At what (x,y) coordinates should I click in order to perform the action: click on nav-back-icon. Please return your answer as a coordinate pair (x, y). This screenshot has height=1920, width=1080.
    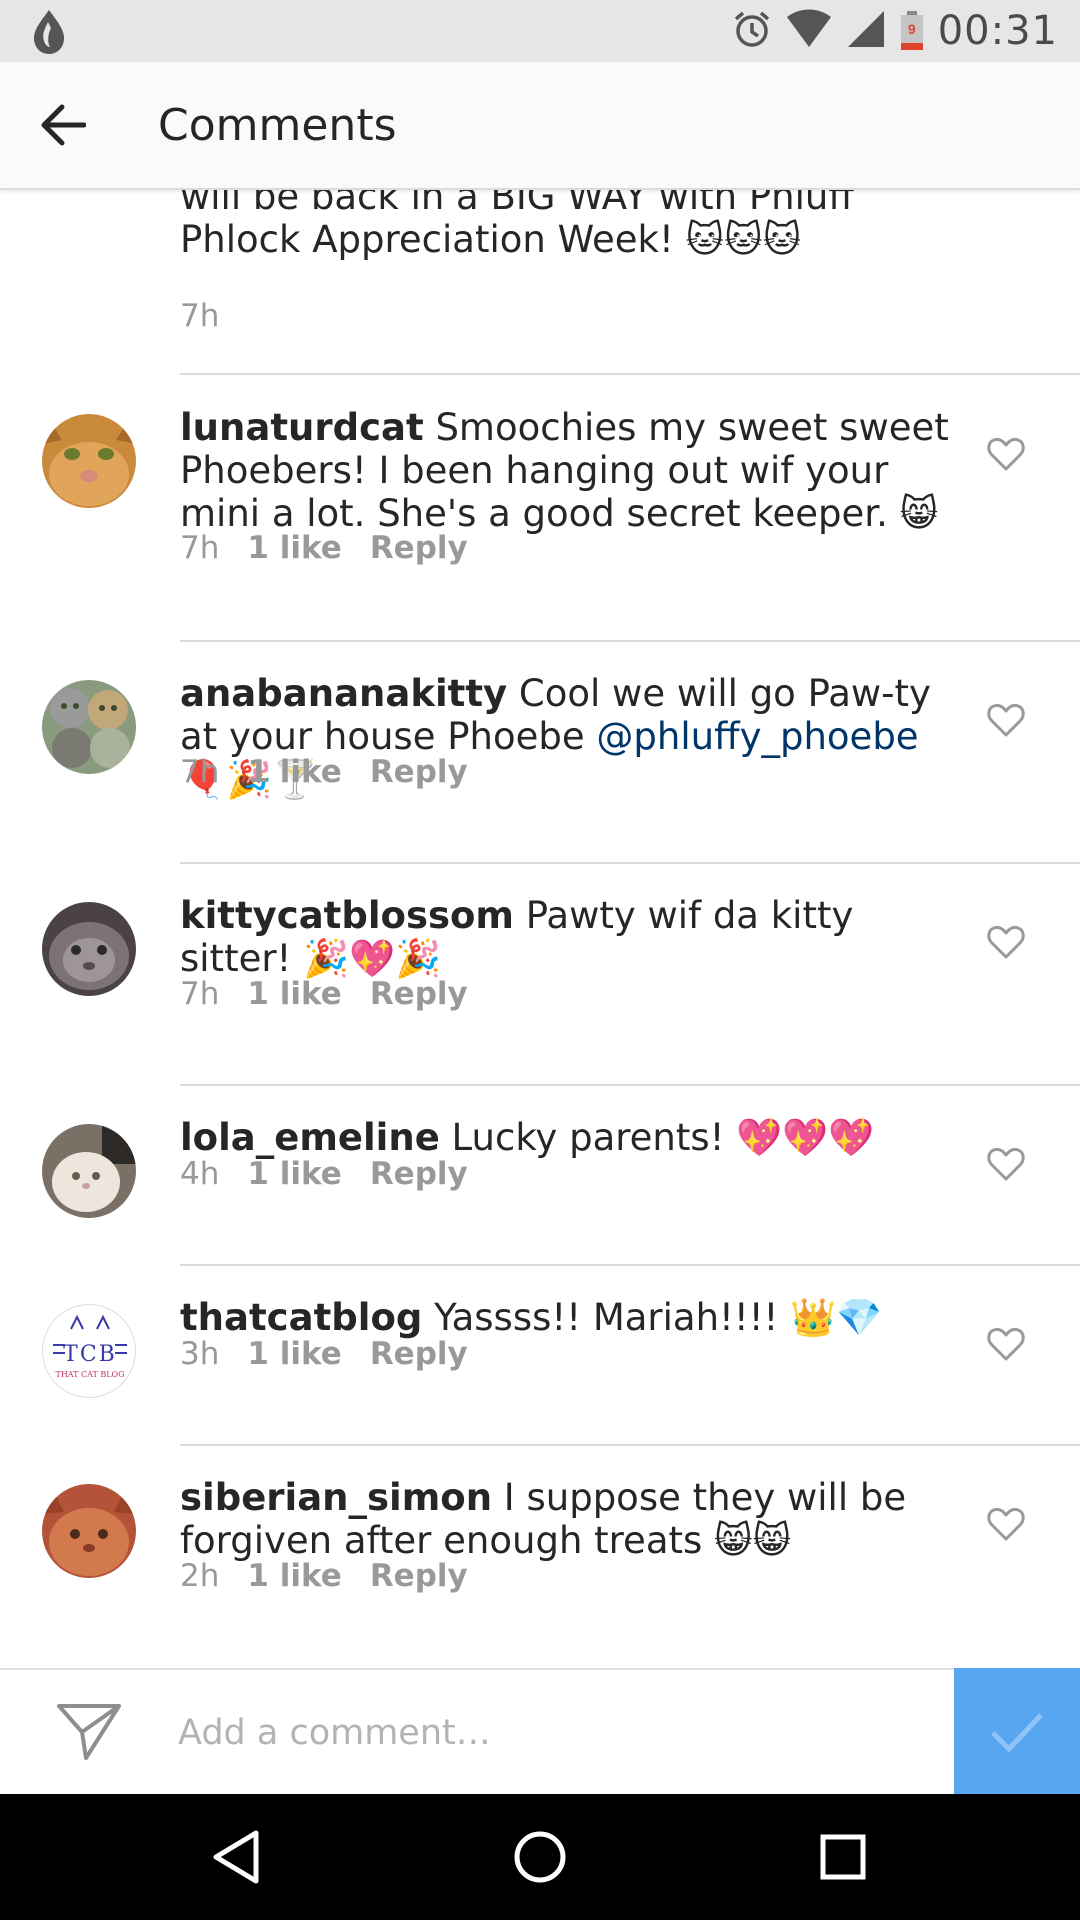
    Looking at the image, I should click on (236, 1857).